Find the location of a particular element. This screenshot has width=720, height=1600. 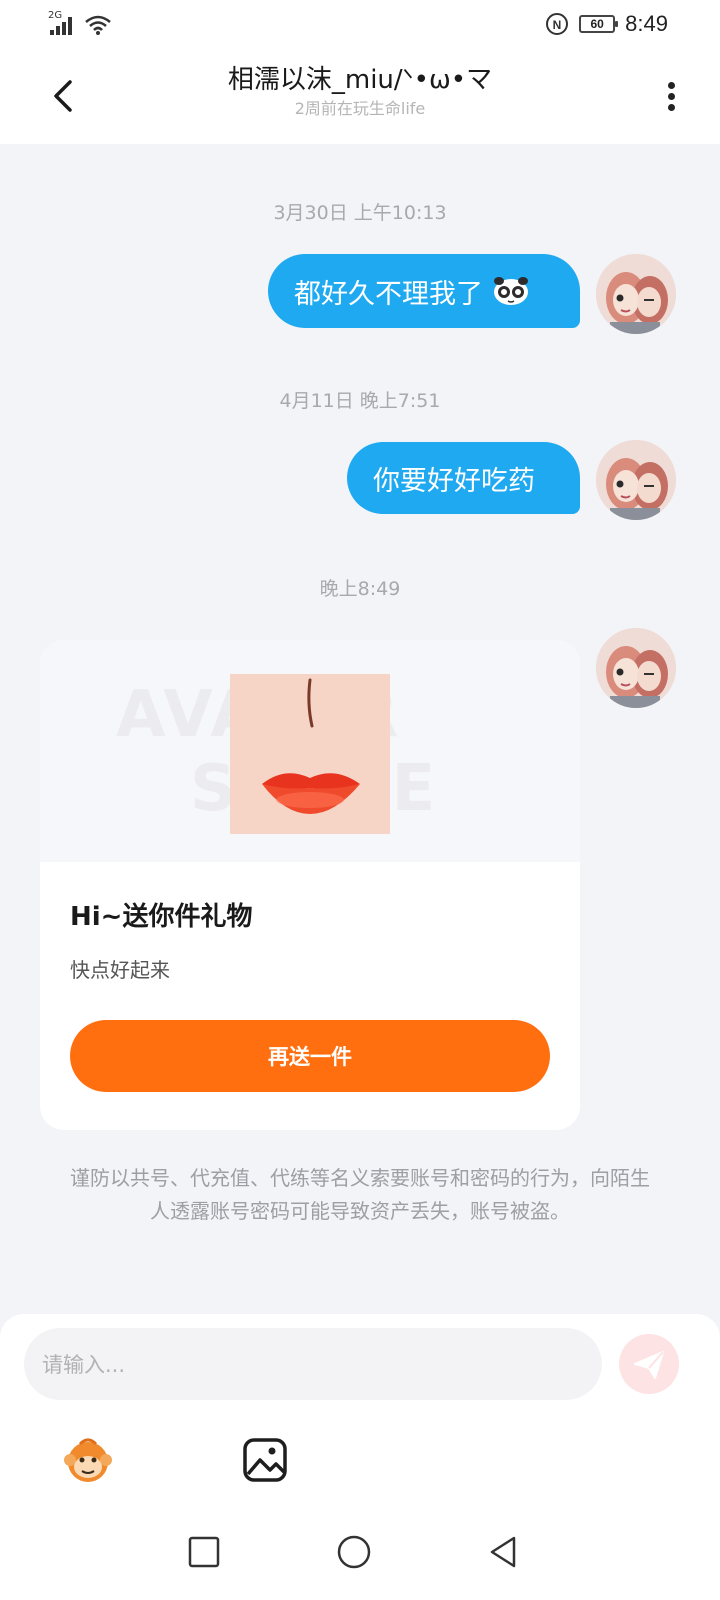

status-right: N 60 8:49 is located at coordinates (606, 24).